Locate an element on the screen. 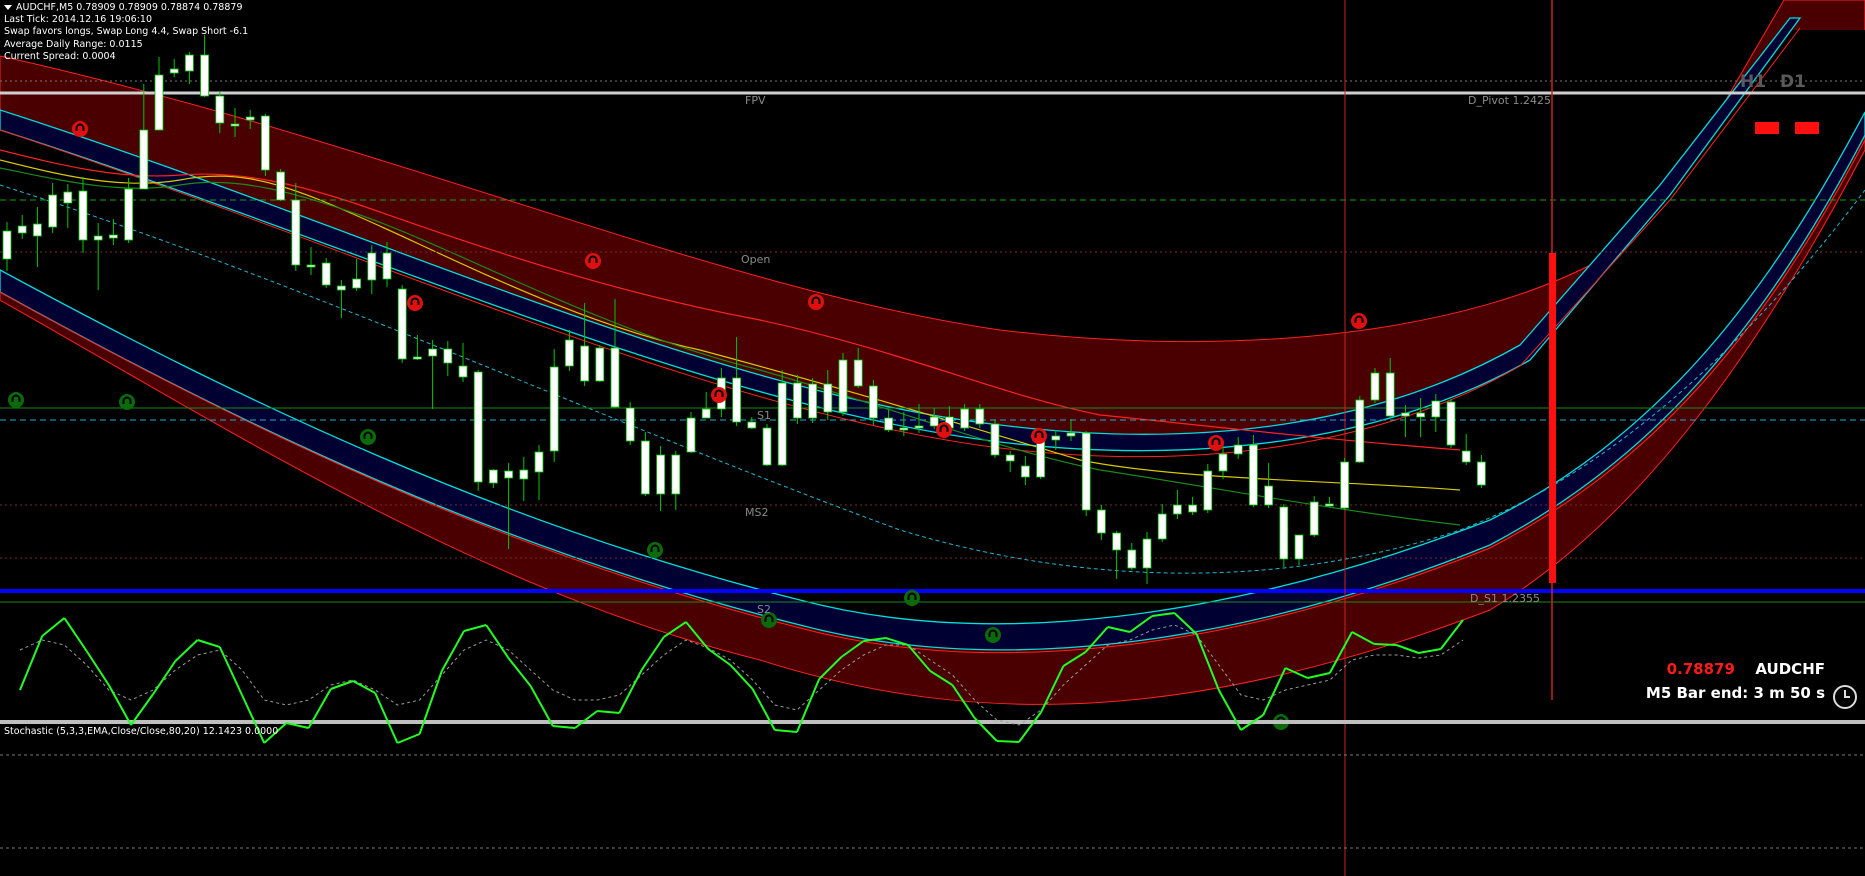  current-price-box: 0.78879 AUDCHF is located at coordinates (1746, 669).